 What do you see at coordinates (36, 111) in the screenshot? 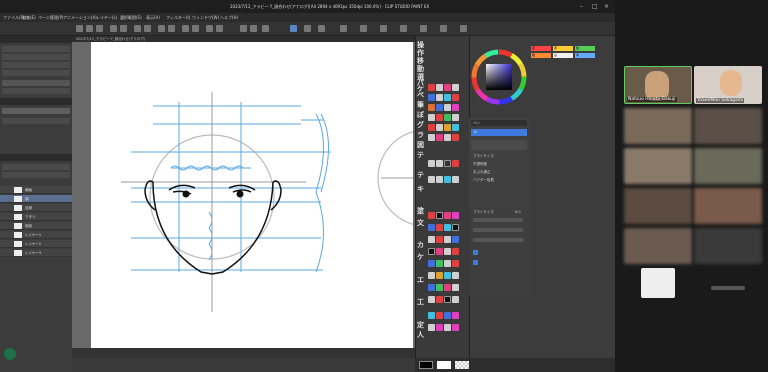
I see `layer-color-row` at bounding box center [36, 111].